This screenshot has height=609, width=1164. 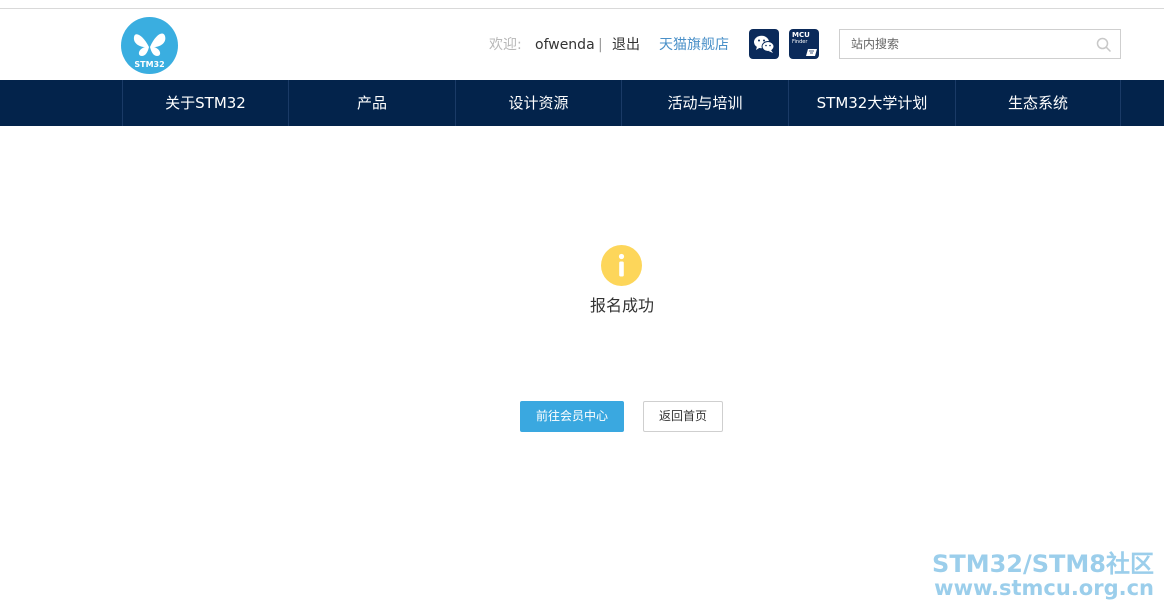 I want to click on nav-item-university-program: STM32大学计划, so click(x=871, y=103).